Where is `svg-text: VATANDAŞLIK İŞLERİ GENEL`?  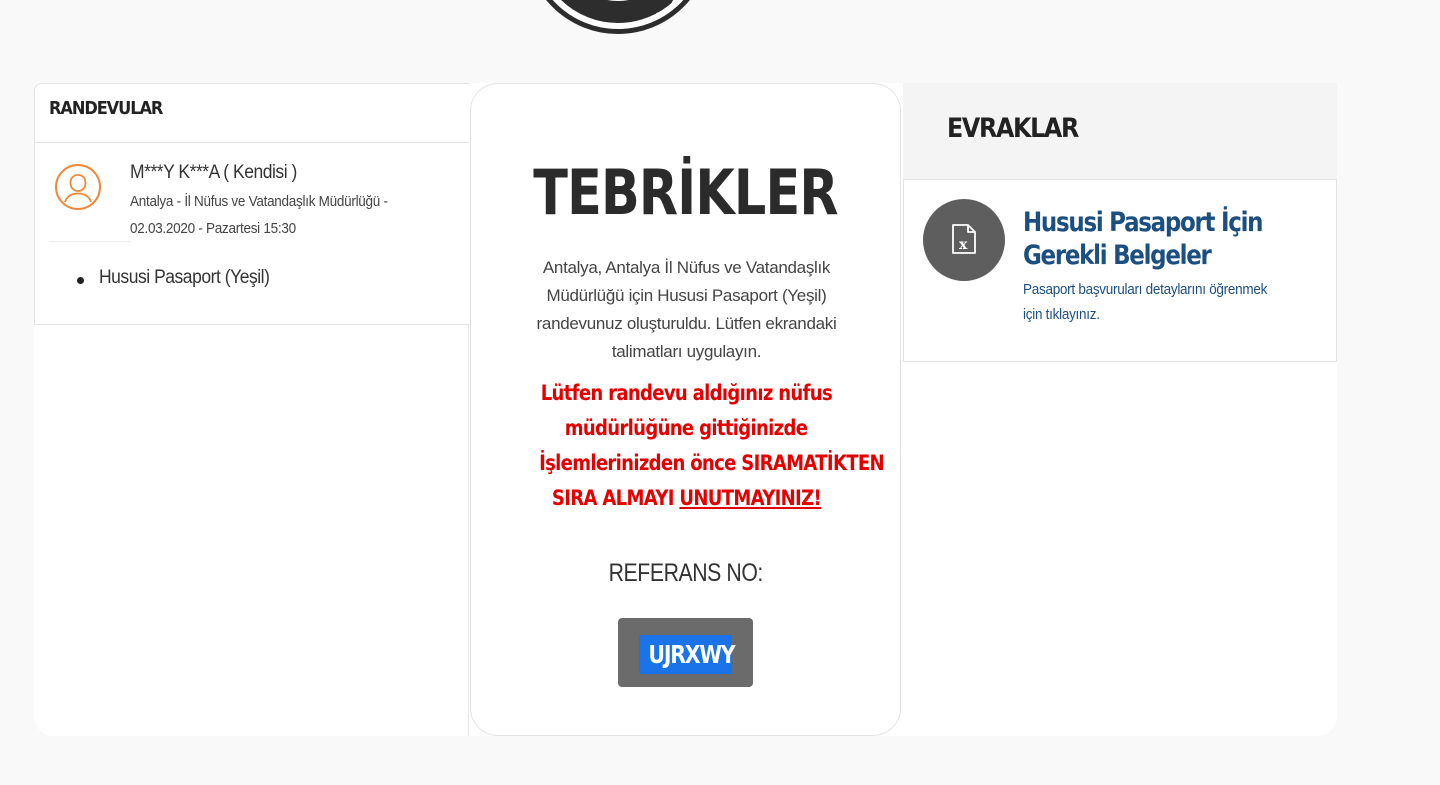 svg-text: VATANDAŞLIK İŞLERİ GENEL is located at coordinates (608, 14).